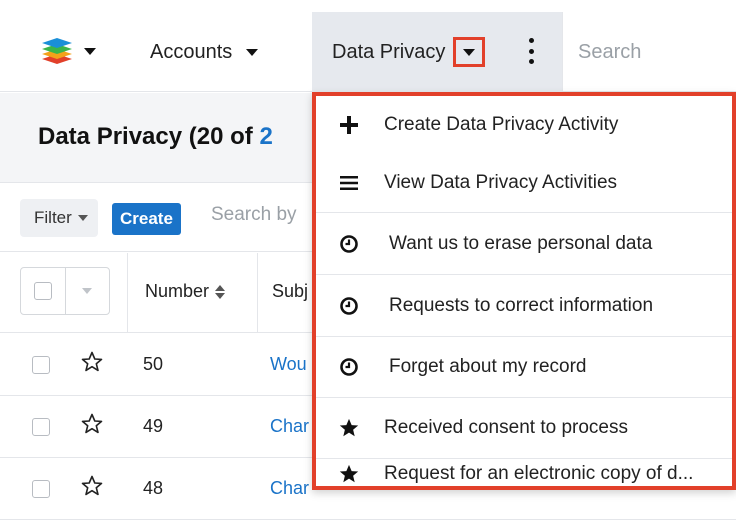 The width and height of the screenshot is (736, 522). What do you see at coordinates (254, 215) in the screenshot?
I see `list-search-input: Search by` at bounding box center [254, 215].